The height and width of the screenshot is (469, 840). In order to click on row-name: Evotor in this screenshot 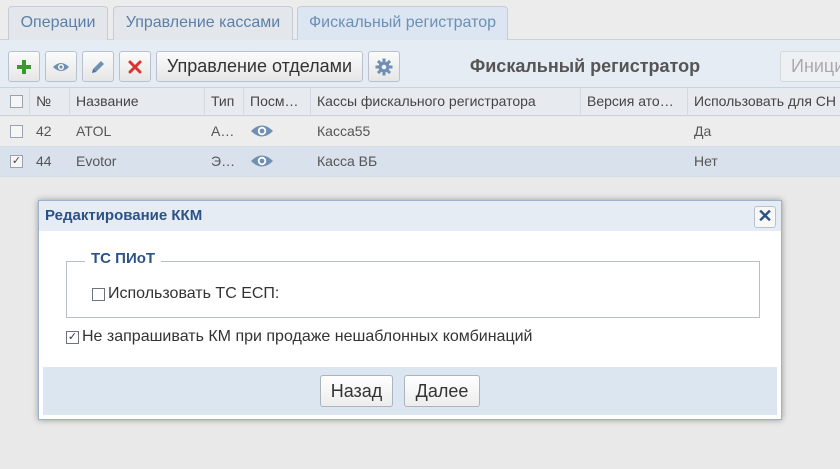, I will do `click(96, 161)`.